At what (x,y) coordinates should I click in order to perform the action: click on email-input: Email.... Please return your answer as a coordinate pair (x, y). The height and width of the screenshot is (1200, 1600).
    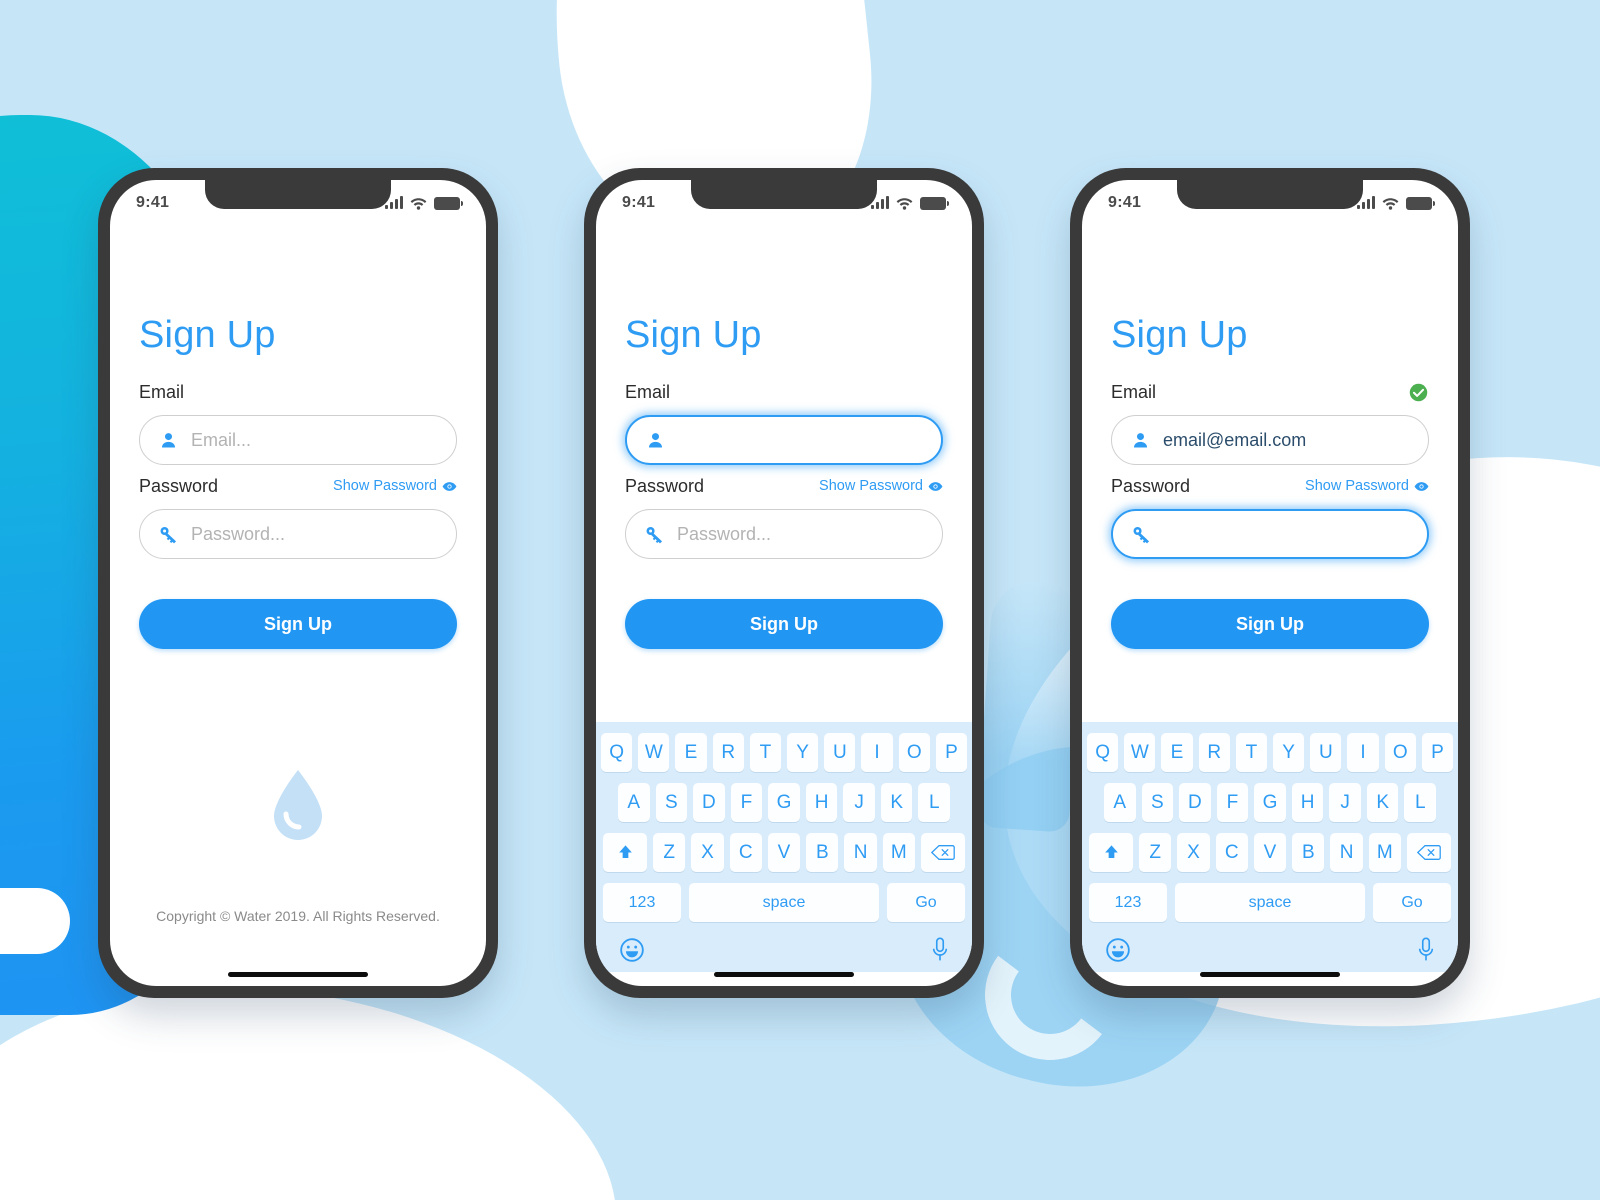
    Looking at the image, I should click on (298, 440).